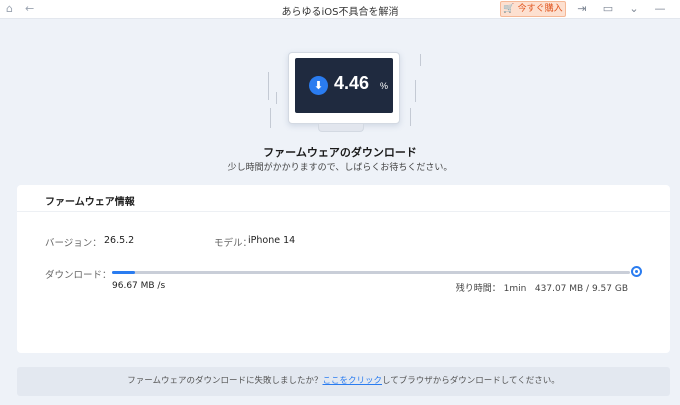 Image resolution: width=680 pixels, height=405 pixels. Describe the element at coordinates (634, 9) in the screenshot. I see `menu-chevron-icon: ⌄` at that location.